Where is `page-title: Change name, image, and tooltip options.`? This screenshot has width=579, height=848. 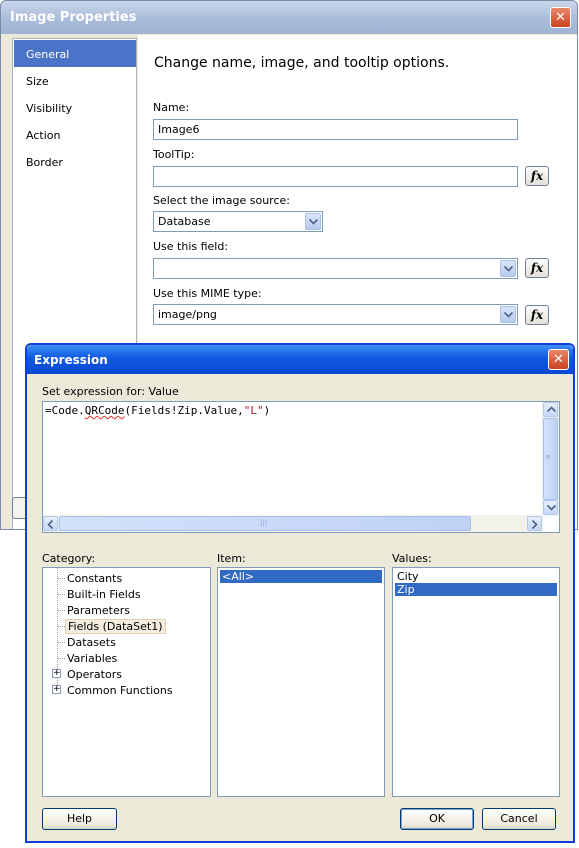 page-title: Change name, image, and tooltip options. is located at coordinates (302, 63).